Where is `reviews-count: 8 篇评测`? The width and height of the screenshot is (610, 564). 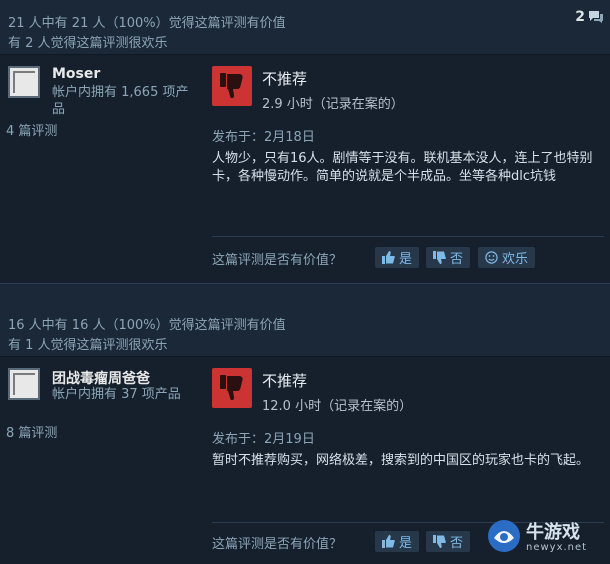 reviews-count: 8 篇评测 is located at coordinates (31, 431).